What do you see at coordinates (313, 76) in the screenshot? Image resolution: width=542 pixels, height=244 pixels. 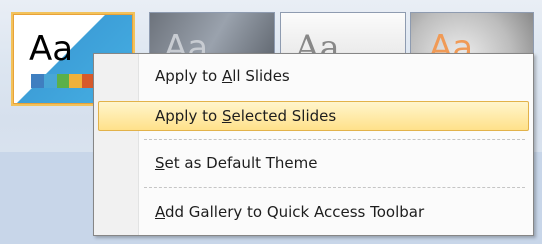 I see `menu-item-apply-all-slides: Apply to All Slides` at bounding box center [313, 76].